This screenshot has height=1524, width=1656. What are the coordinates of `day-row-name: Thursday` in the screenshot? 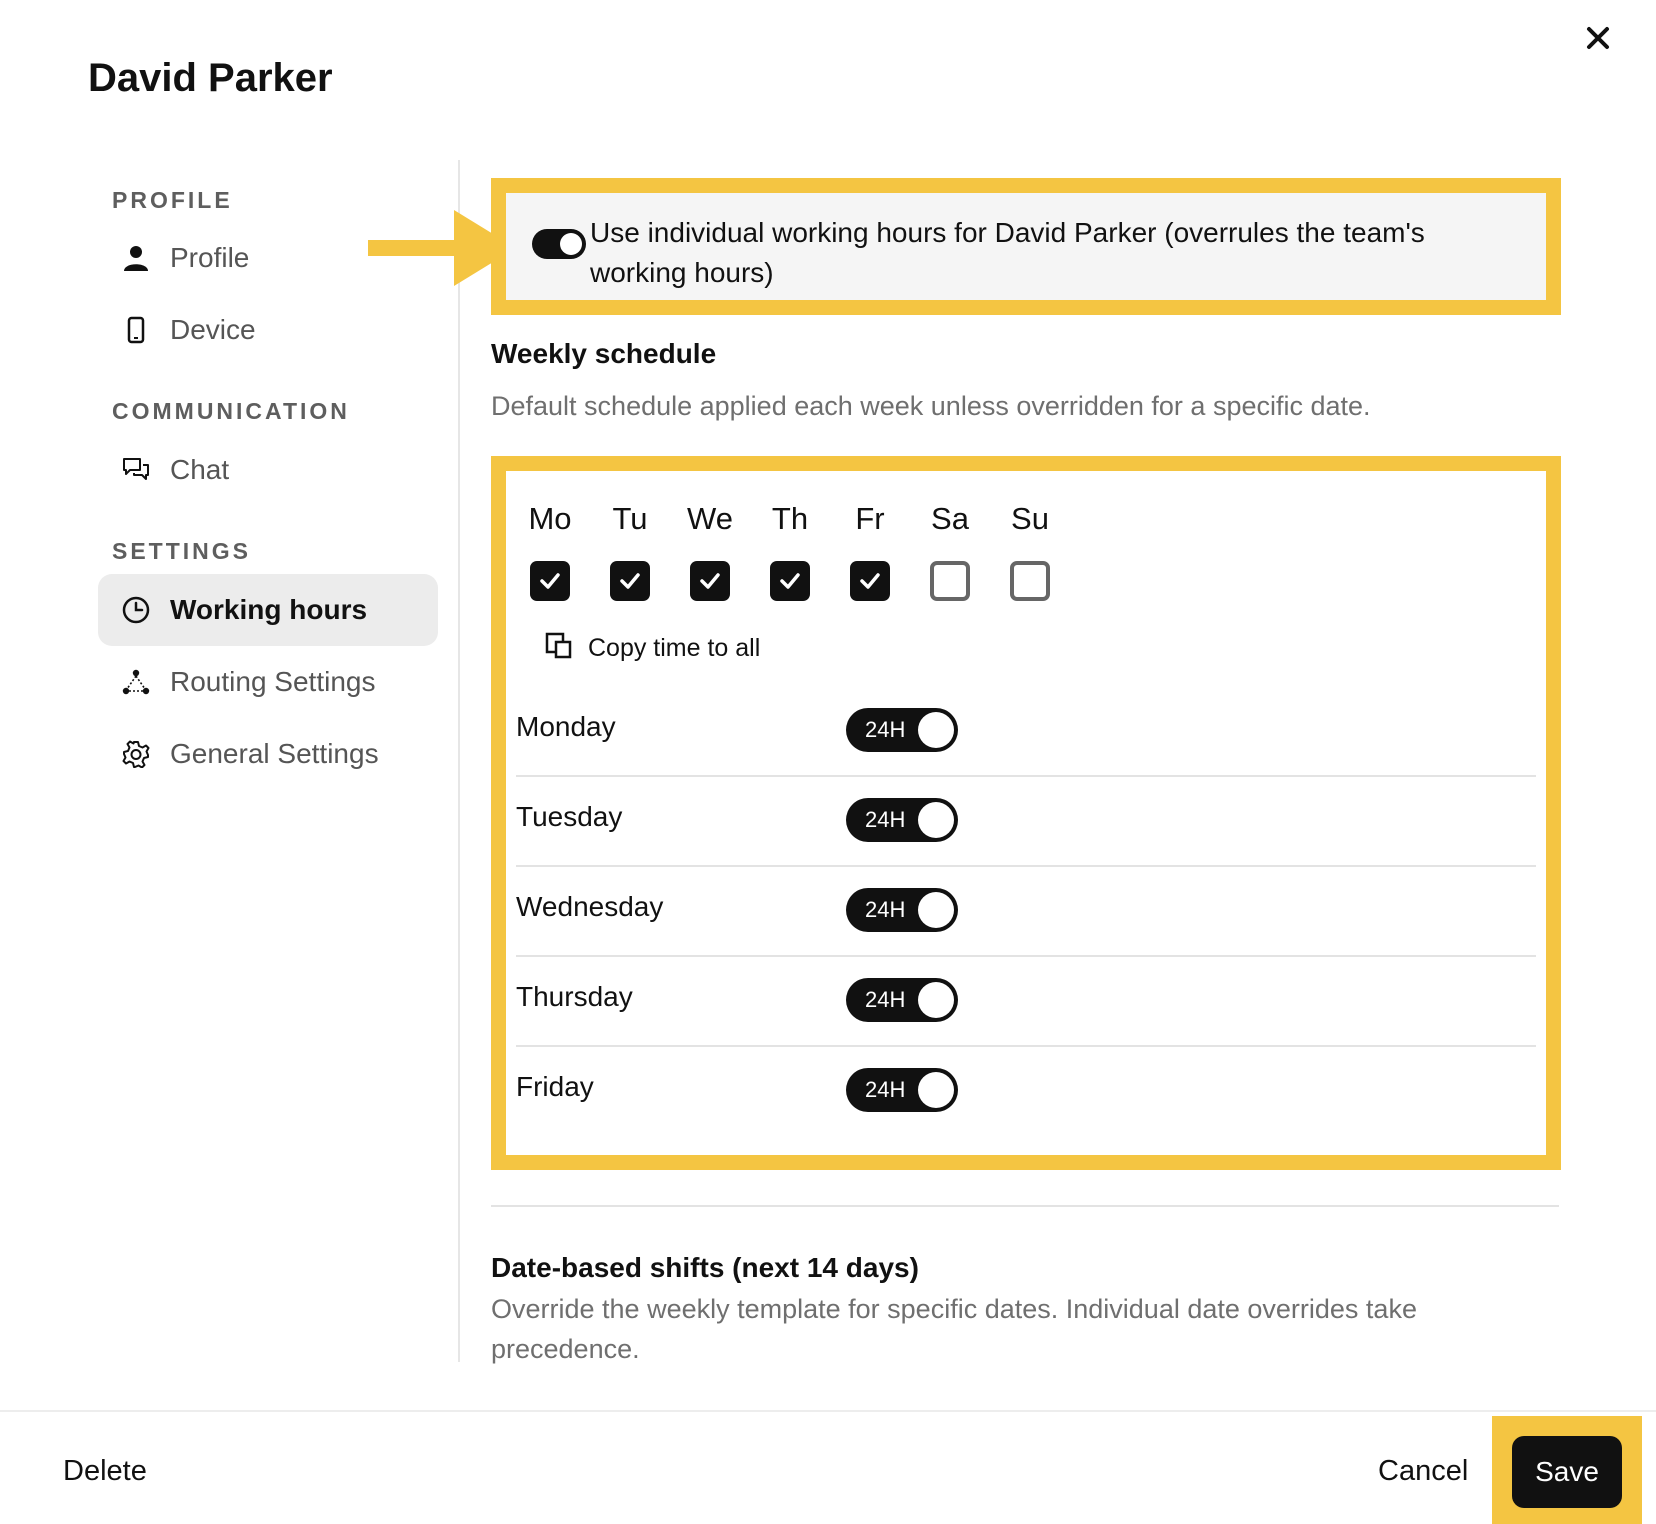 It's located at (574, 996).